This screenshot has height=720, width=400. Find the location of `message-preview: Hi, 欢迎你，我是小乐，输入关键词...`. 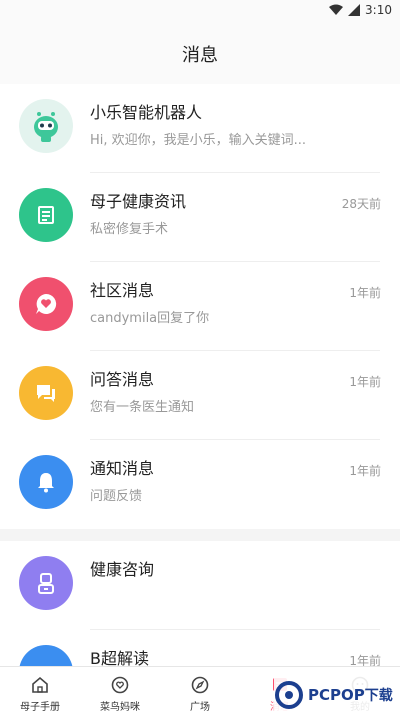

message-preview: Hi, 欢迎你，我是小乐，输入关键词... is located at coordinates (198, 140).